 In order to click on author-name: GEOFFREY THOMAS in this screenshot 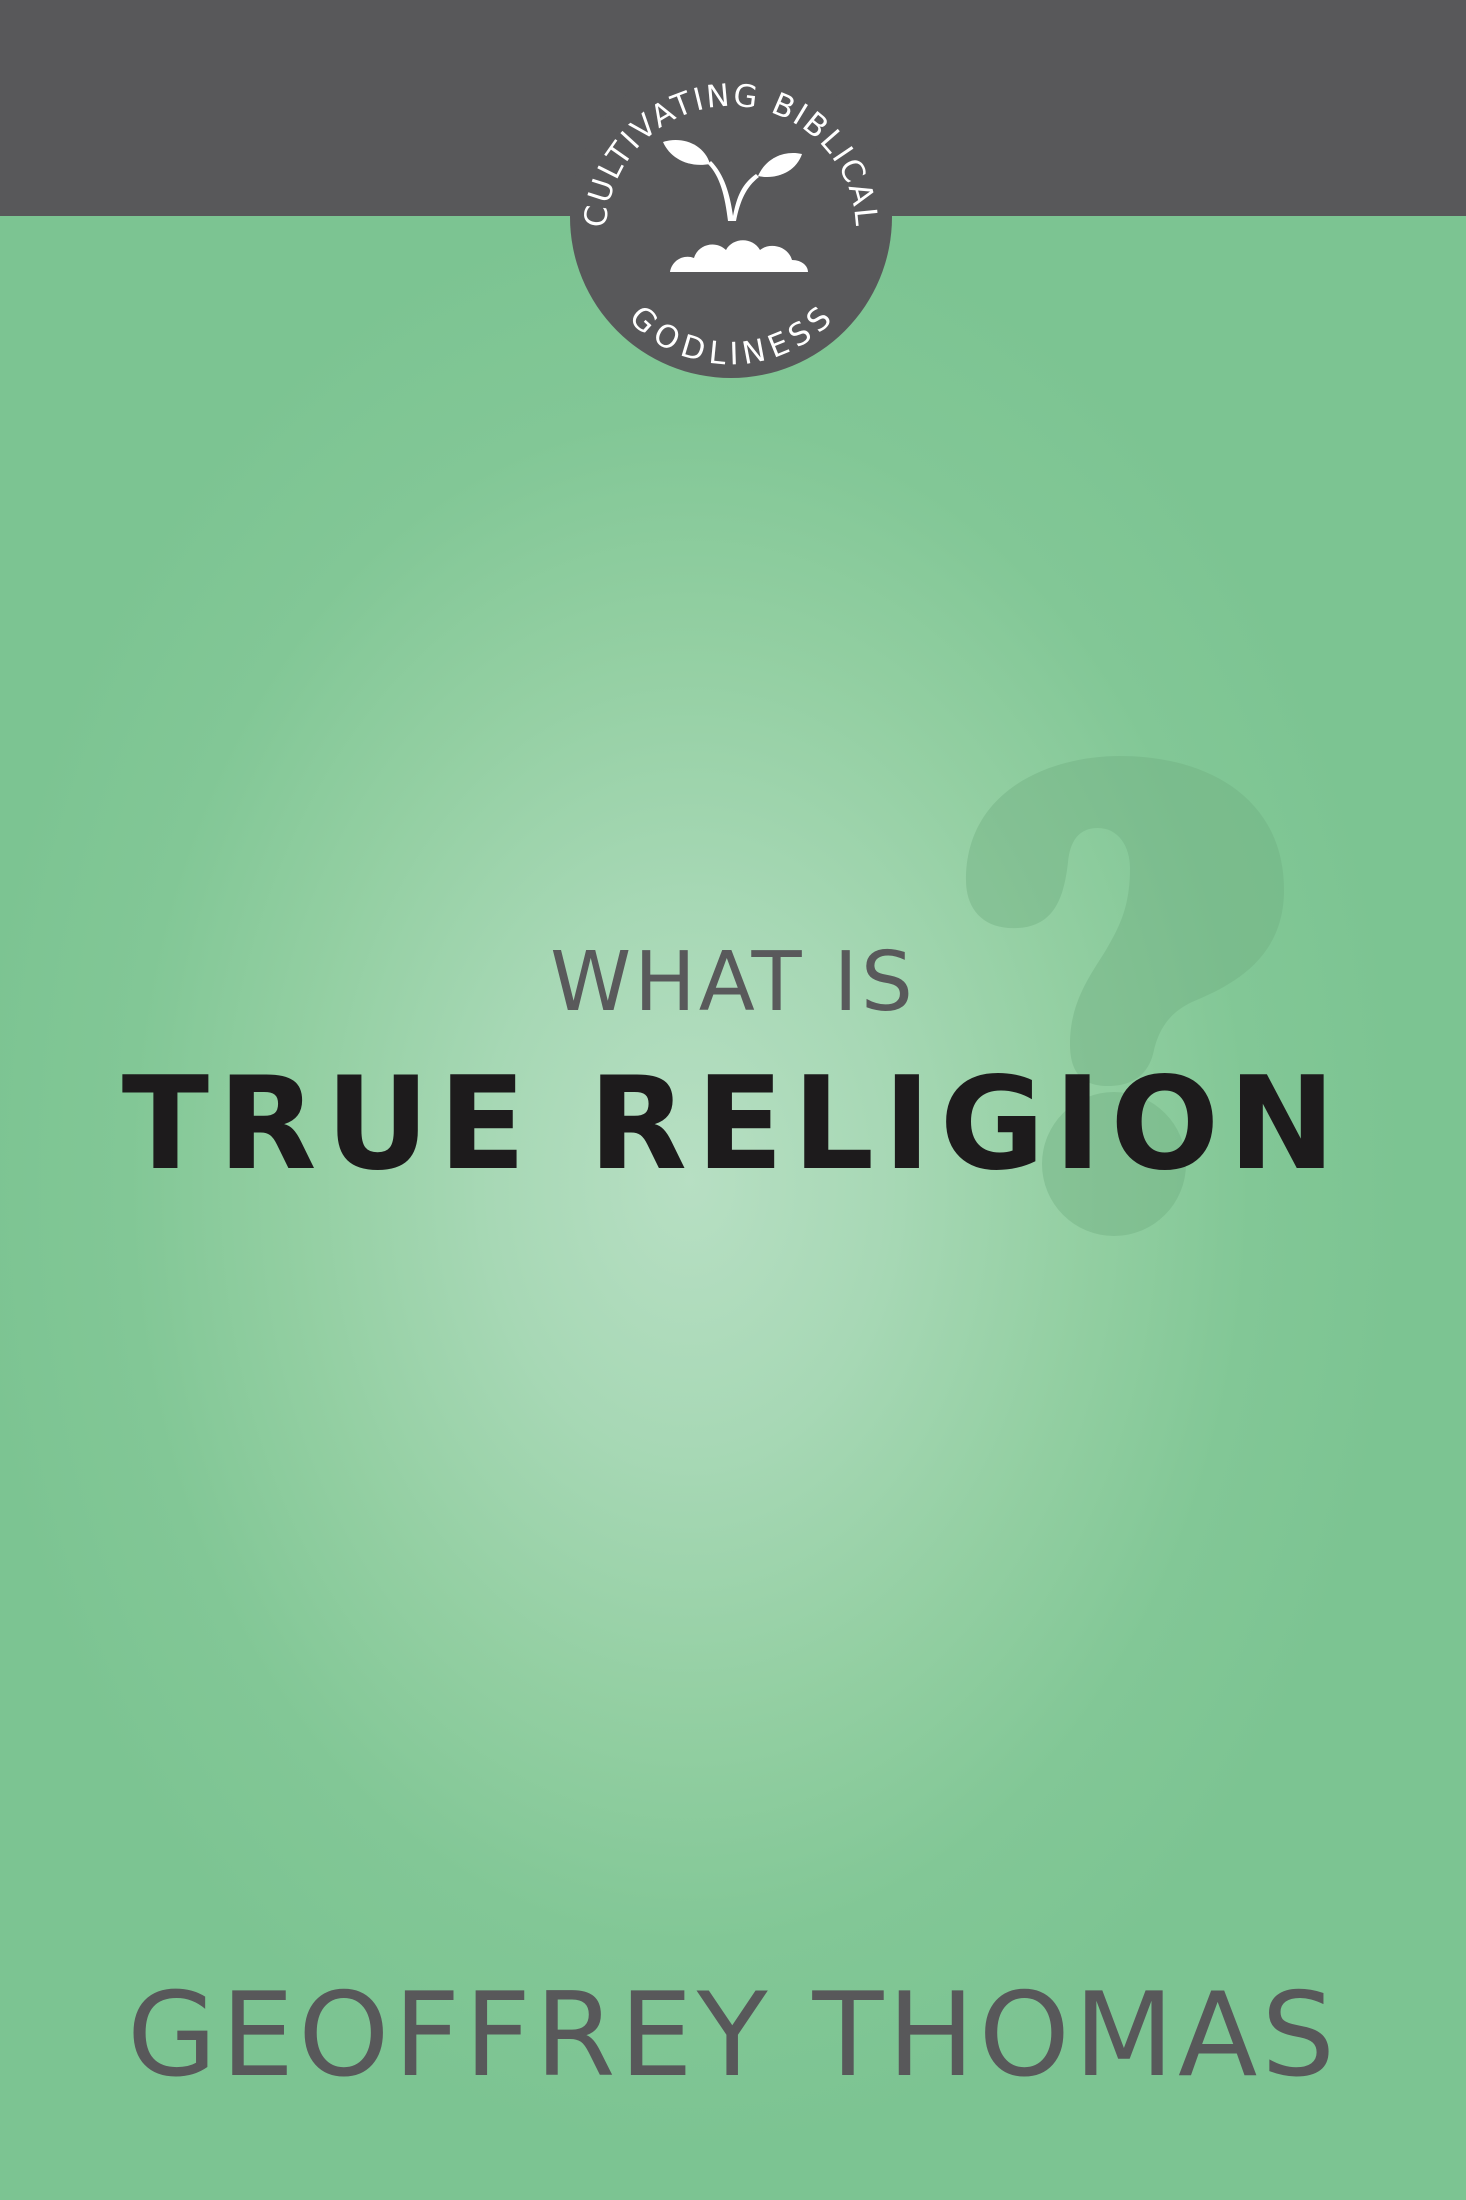, I will do `click(732, 2035)`.